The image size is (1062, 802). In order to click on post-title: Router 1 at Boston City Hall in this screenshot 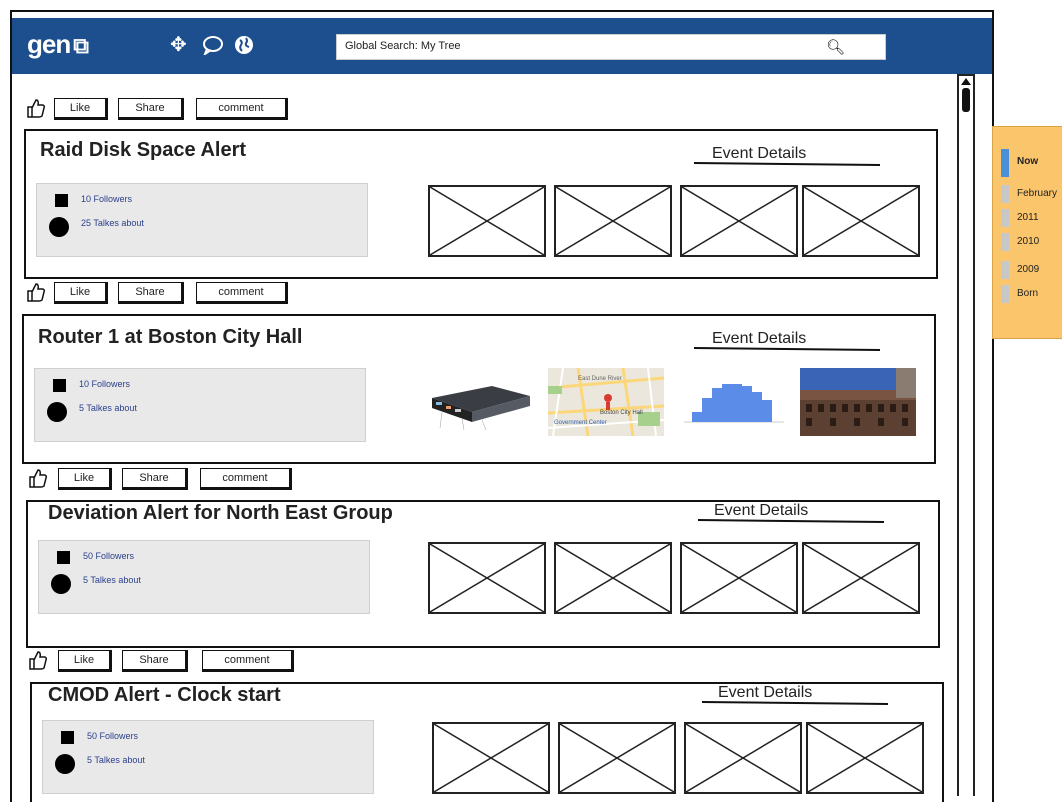, I will do `click(170, 337)`.